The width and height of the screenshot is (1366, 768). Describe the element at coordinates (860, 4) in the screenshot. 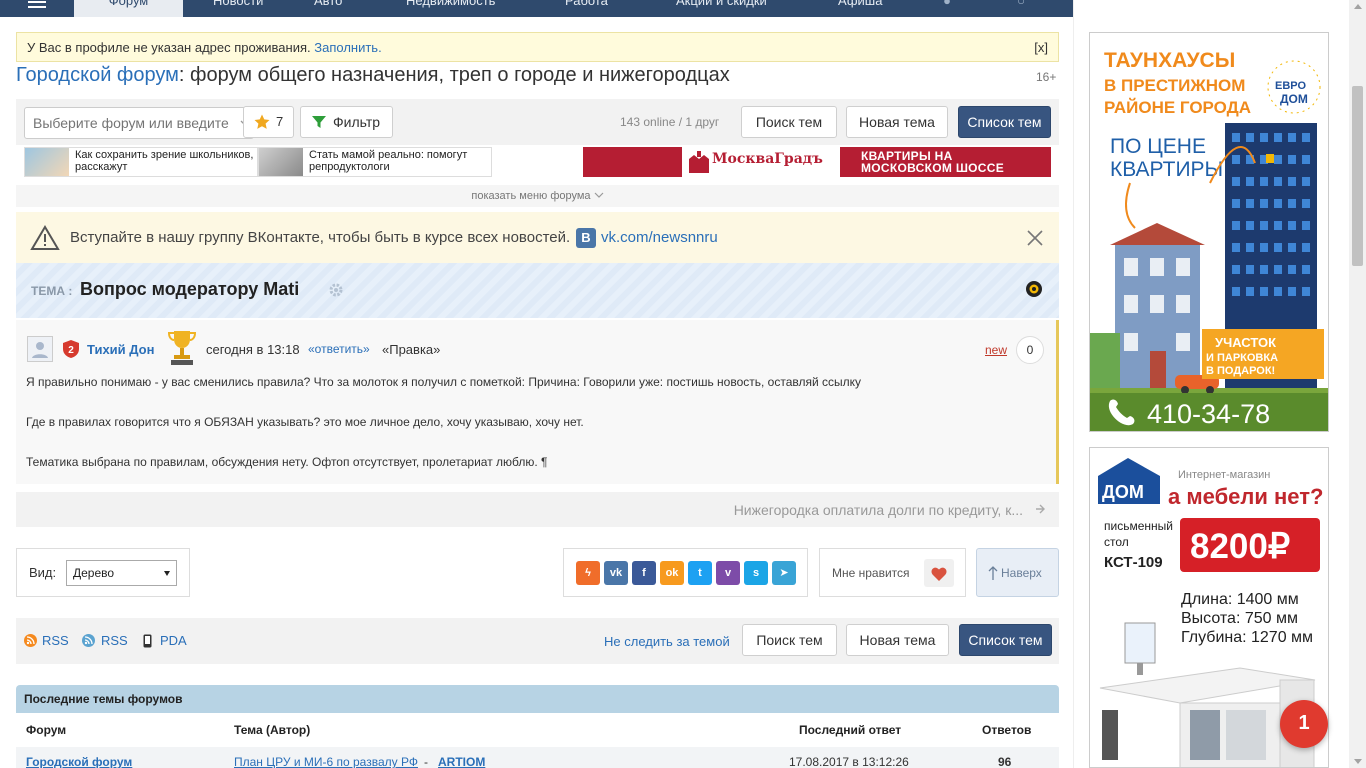

I see `nav-tab-afisha: Афиша` at that location.